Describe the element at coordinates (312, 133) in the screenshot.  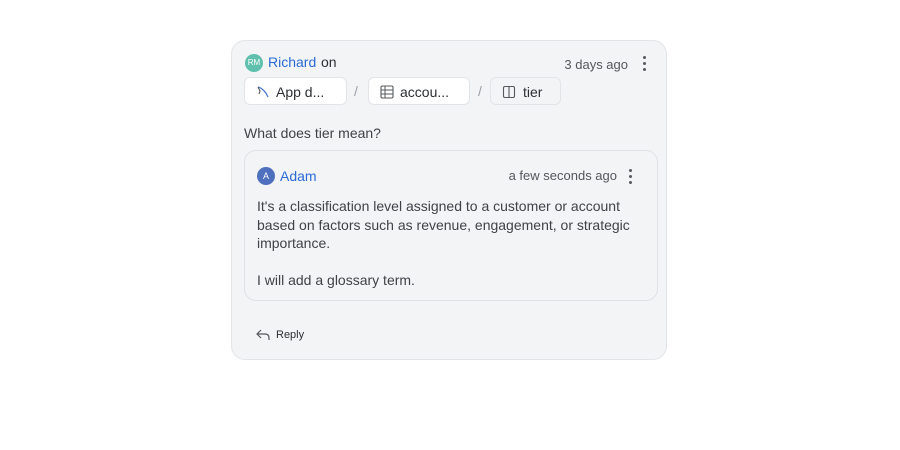
I see `comment-text: What does tier mean?` at that location.